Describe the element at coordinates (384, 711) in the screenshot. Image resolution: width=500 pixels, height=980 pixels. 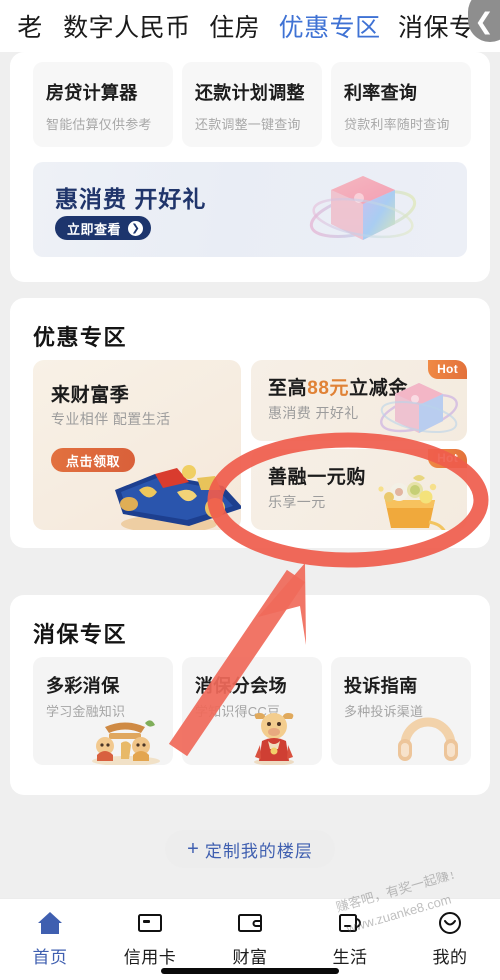
I see `card-subtitle: 多种投诉渠道` at that location.